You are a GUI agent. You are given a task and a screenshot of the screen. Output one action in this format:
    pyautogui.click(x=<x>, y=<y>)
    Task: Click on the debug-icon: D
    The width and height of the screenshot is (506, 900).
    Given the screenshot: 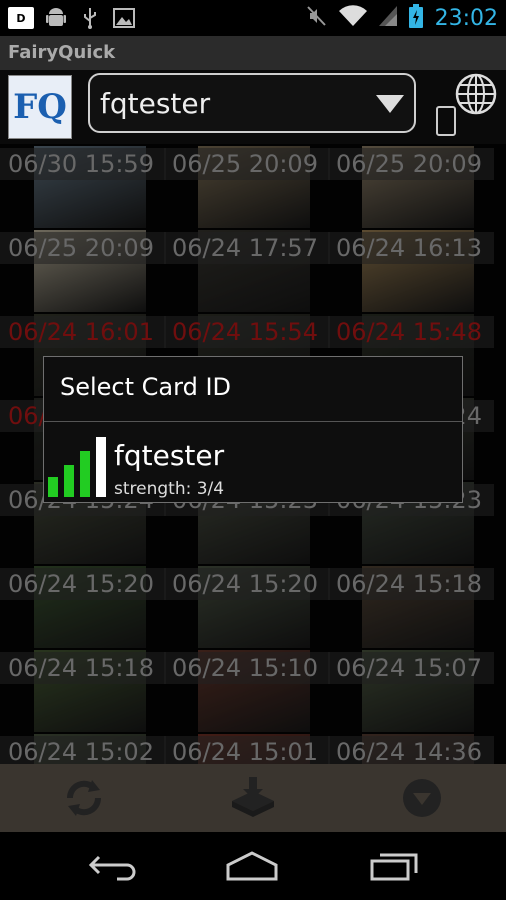 What is the action you would take?
    pyautogui.click(x=21, y=18)
    